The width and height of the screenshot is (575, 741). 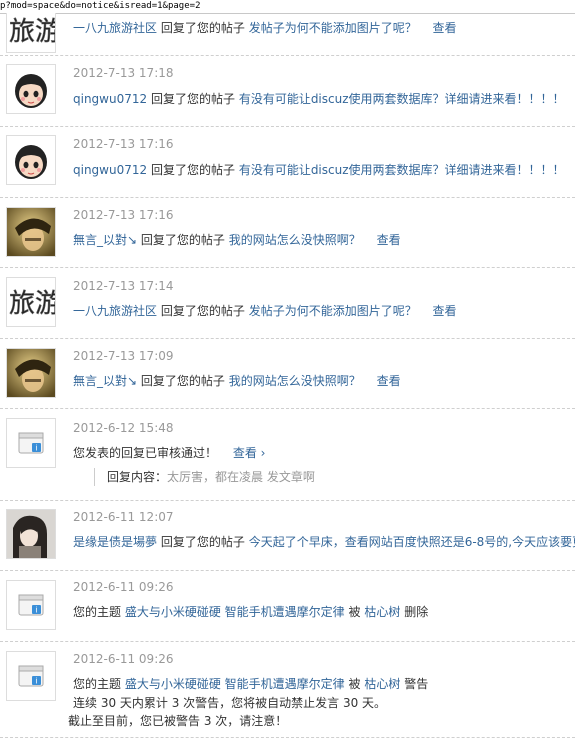 I want to click on view-link: 查看 ›, so click(x=249, y=453).